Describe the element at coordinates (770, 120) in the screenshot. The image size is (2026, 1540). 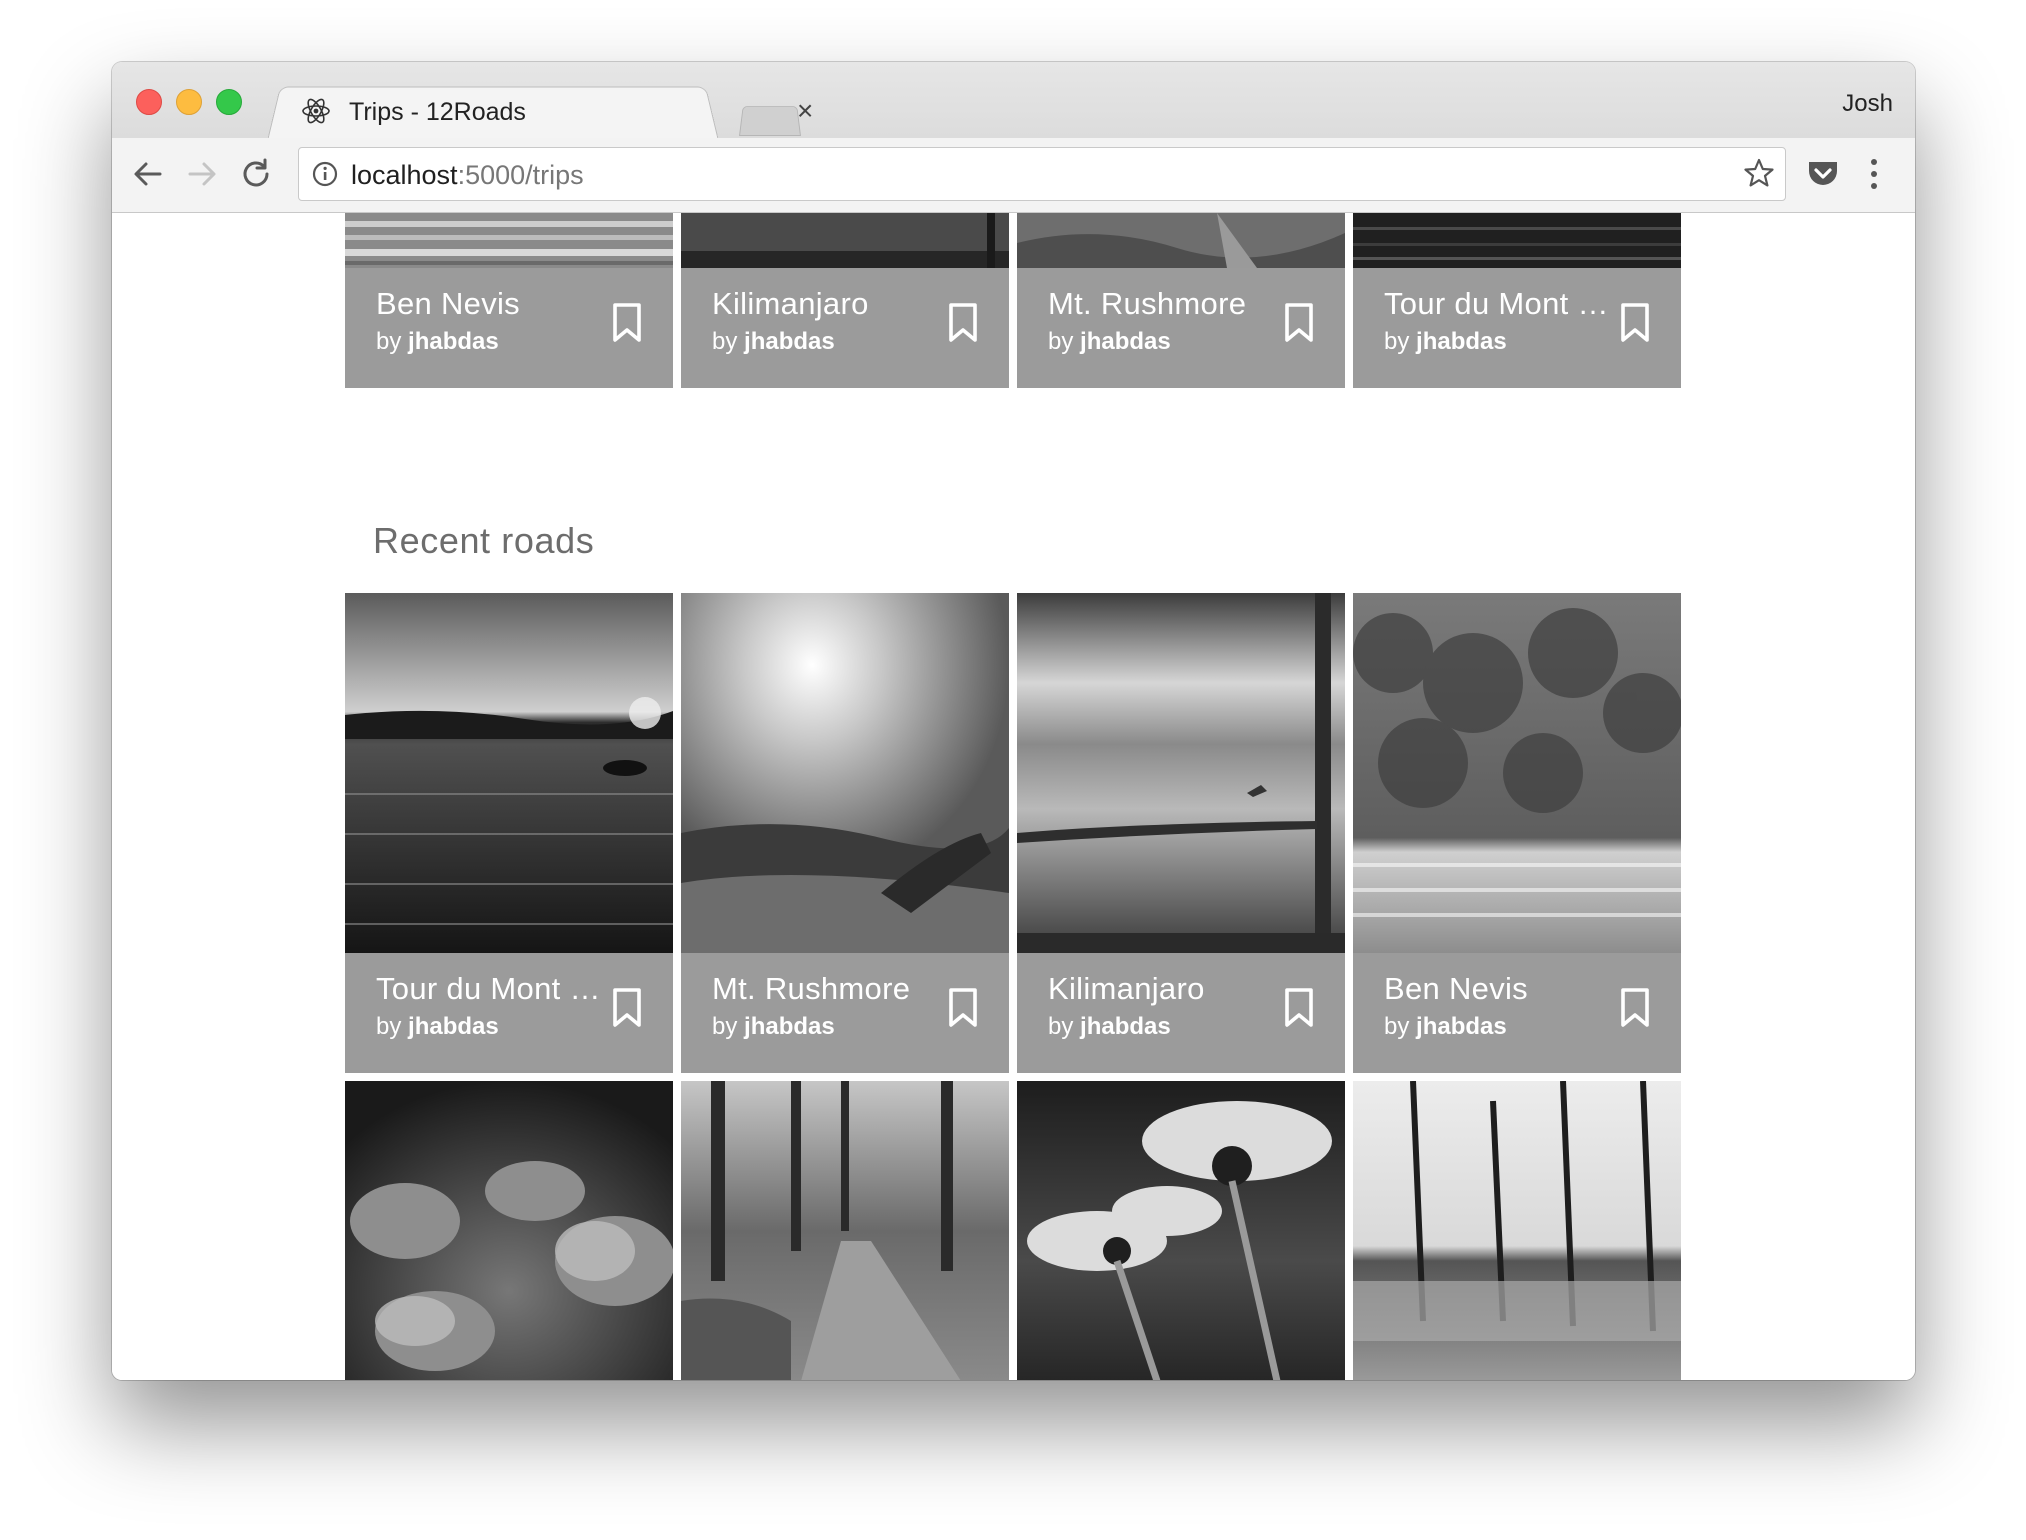
I see `new-tab-button` at that location.